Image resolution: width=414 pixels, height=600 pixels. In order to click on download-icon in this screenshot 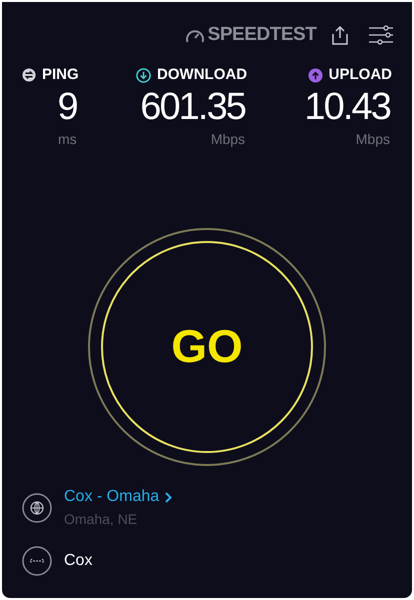, I will do `click(144, 75)`.